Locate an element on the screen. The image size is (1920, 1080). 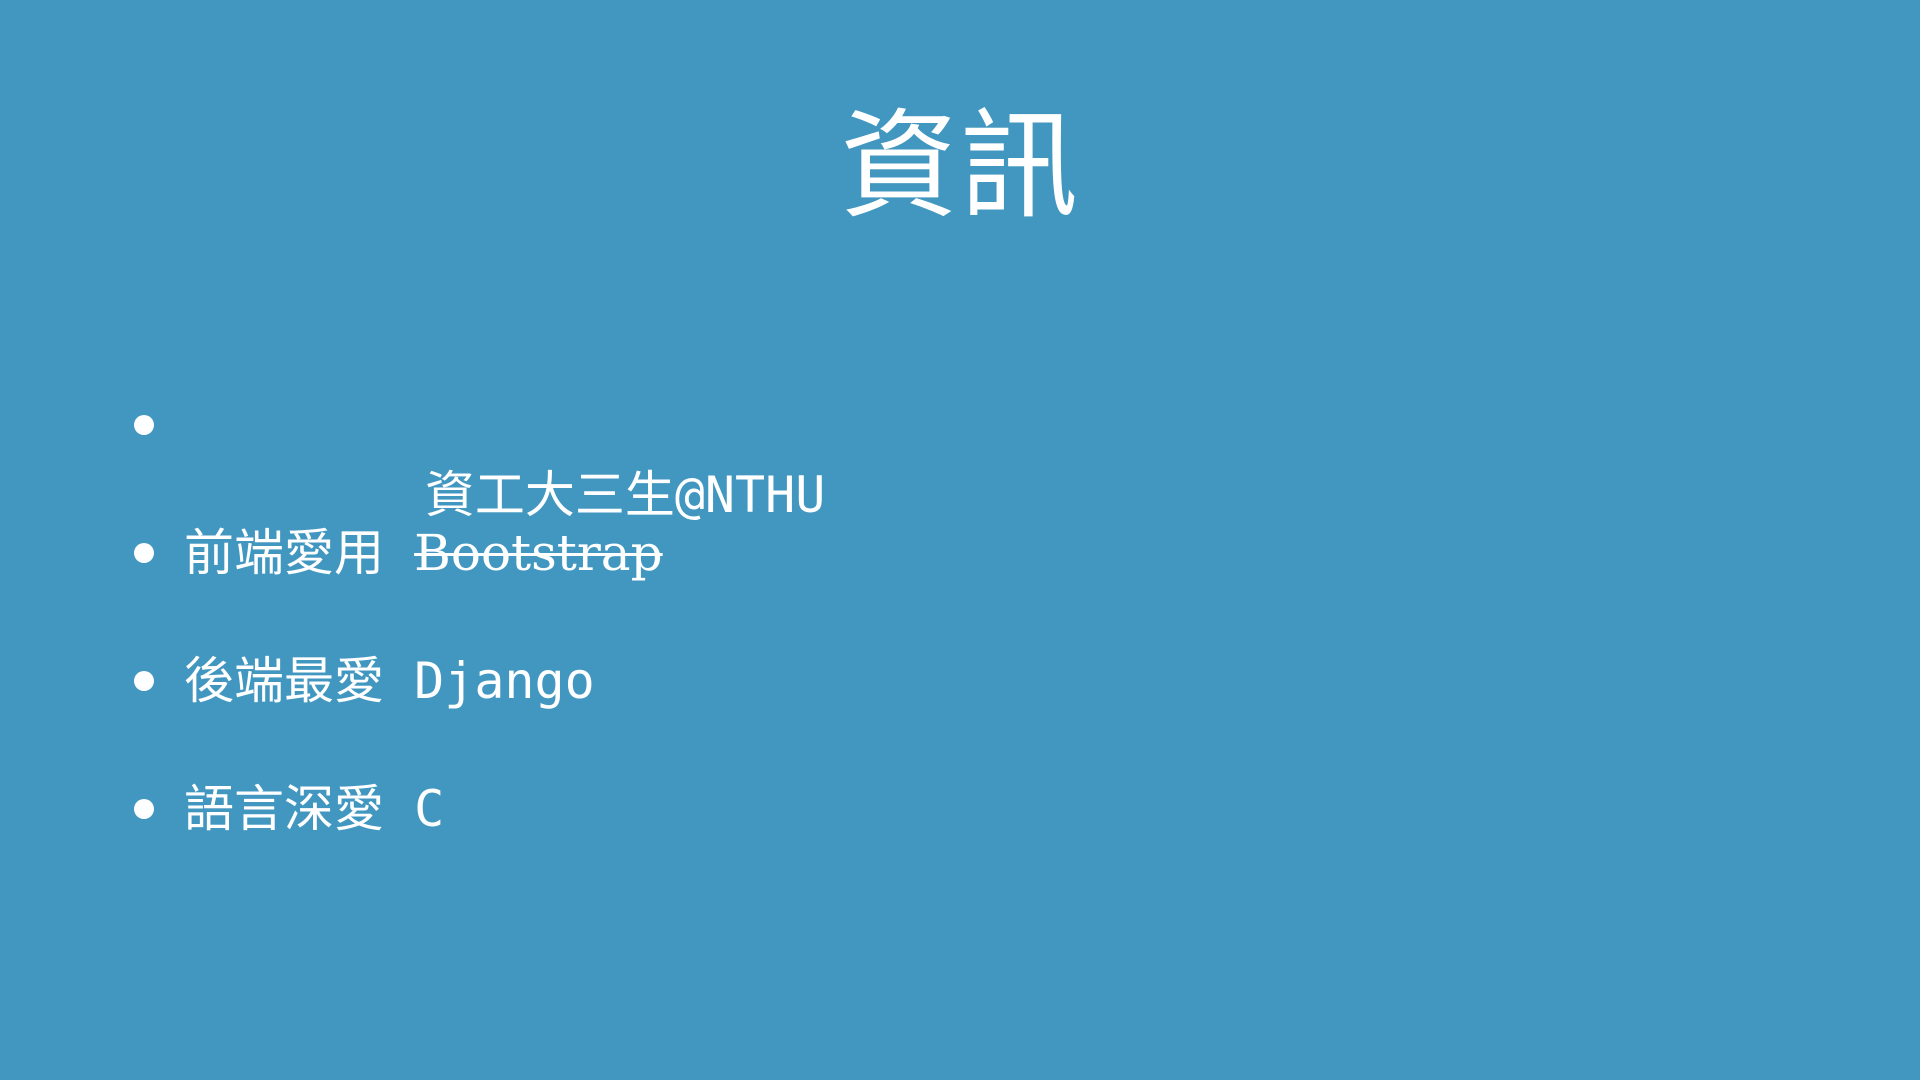
bullet-text: 後端最愛 Django is located at coordinates (389, 681).